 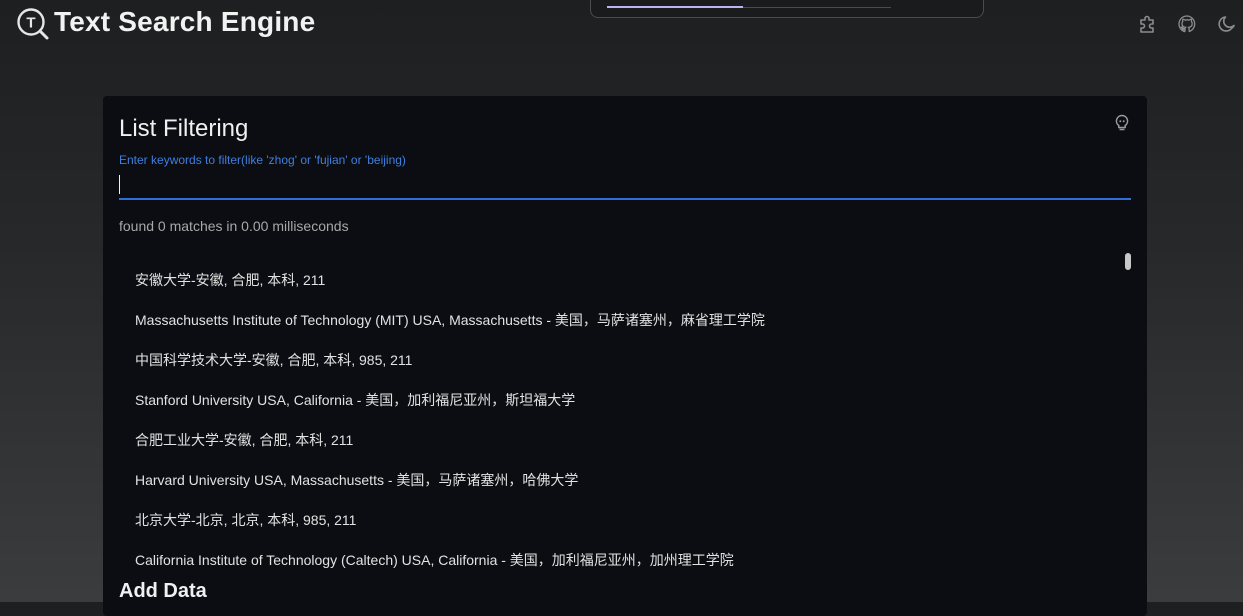 I want to click on card-title: List Filtering, so click(x=184, y=128).